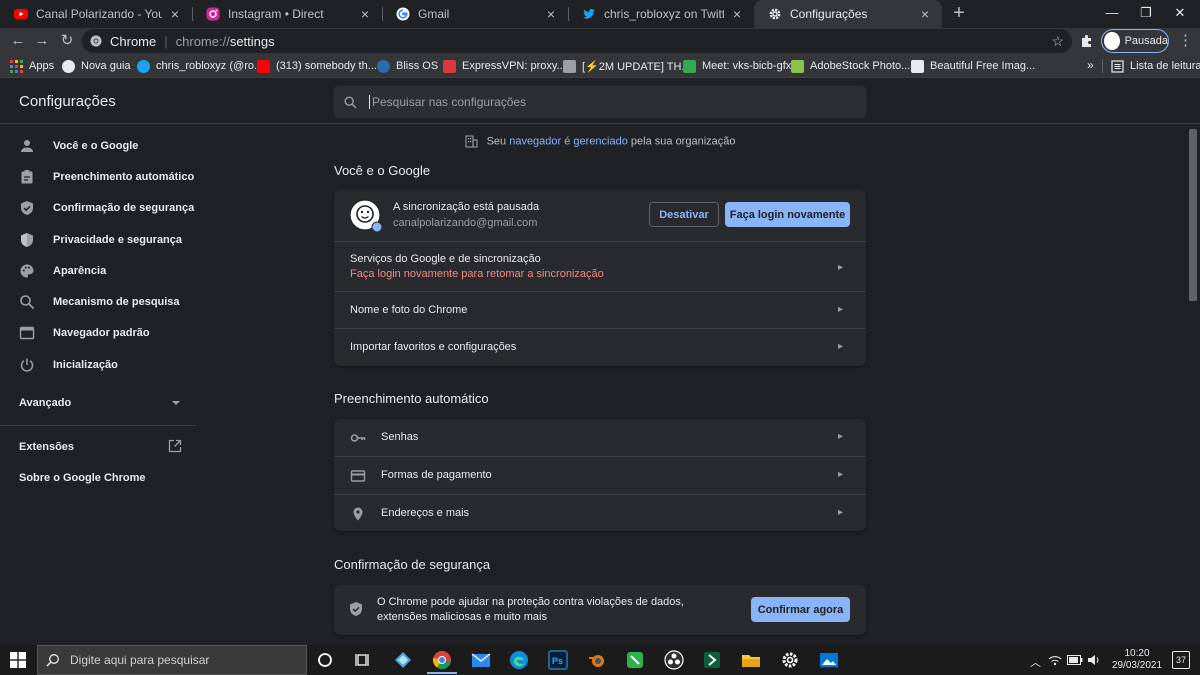 This screenshot has height=675, width=1200. Describe the element at coordinates (577, 41) in the screenshot. I see `address-bar: Chrome | chrome://settings ☆` at that location.